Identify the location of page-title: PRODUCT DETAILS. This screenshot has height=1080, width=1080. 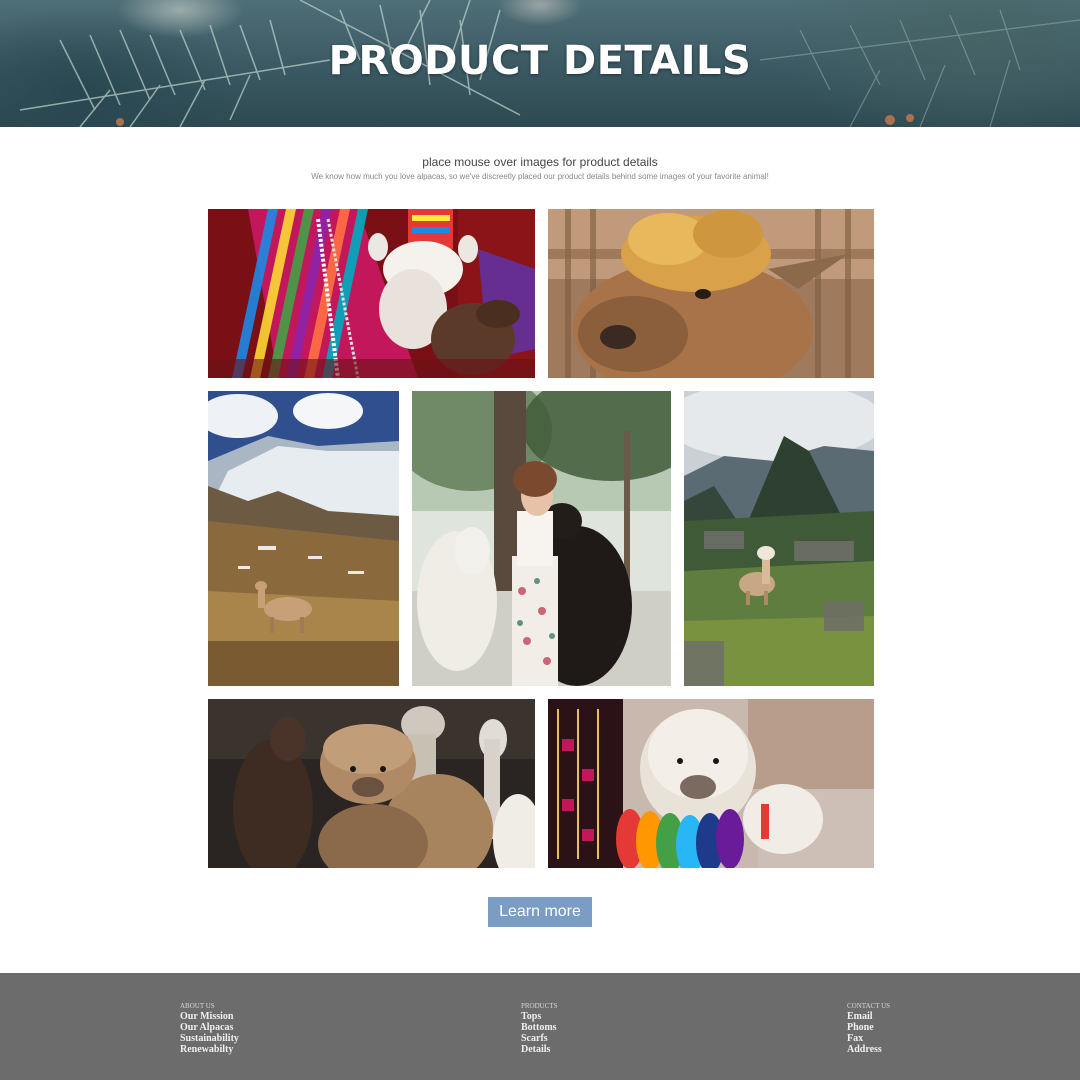
(540, 61).